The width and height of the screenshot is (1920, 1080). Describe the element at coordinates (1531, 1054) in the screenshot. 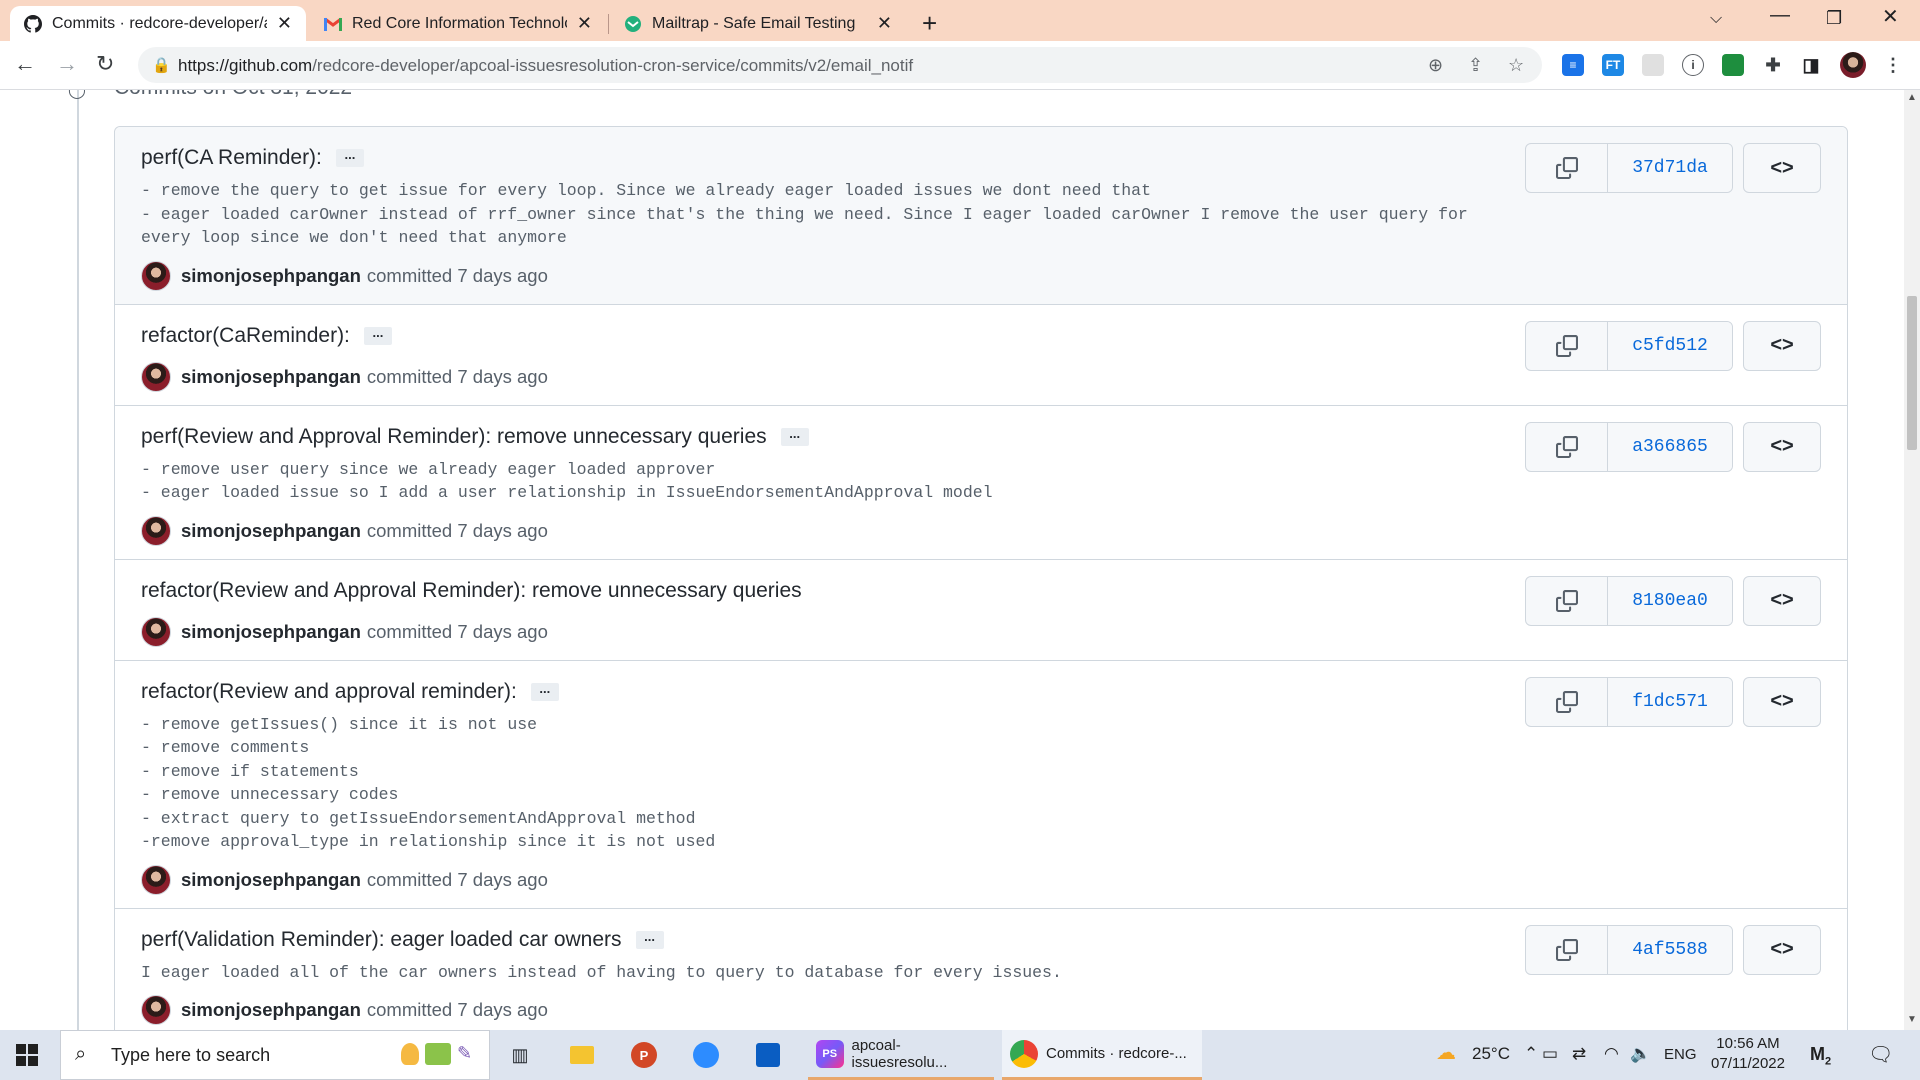

I see `tray-chevron-icon: ⌃` at that location.